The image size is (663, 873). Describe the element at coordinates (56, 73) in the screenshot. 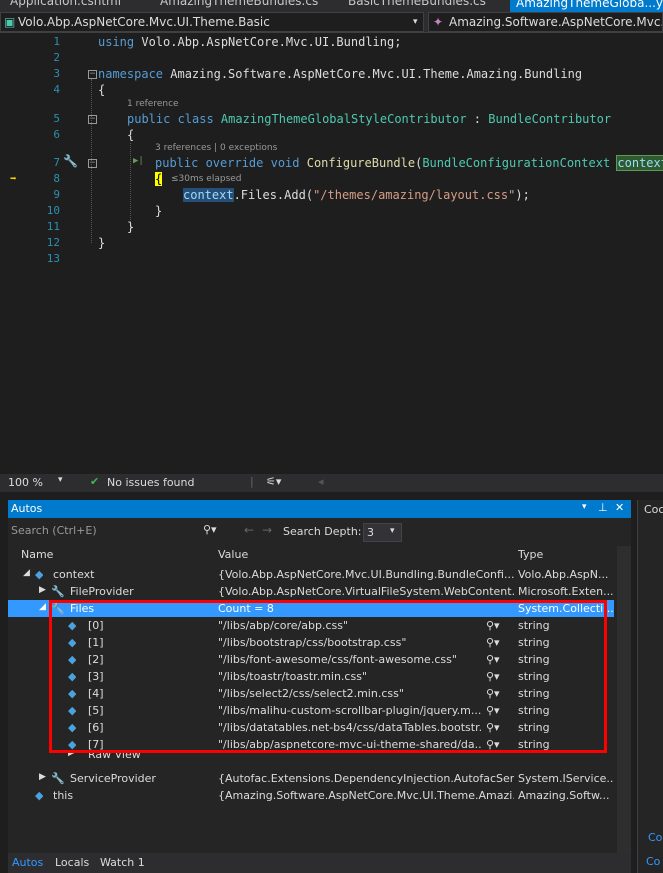

I see `line-number: 3` at that location.